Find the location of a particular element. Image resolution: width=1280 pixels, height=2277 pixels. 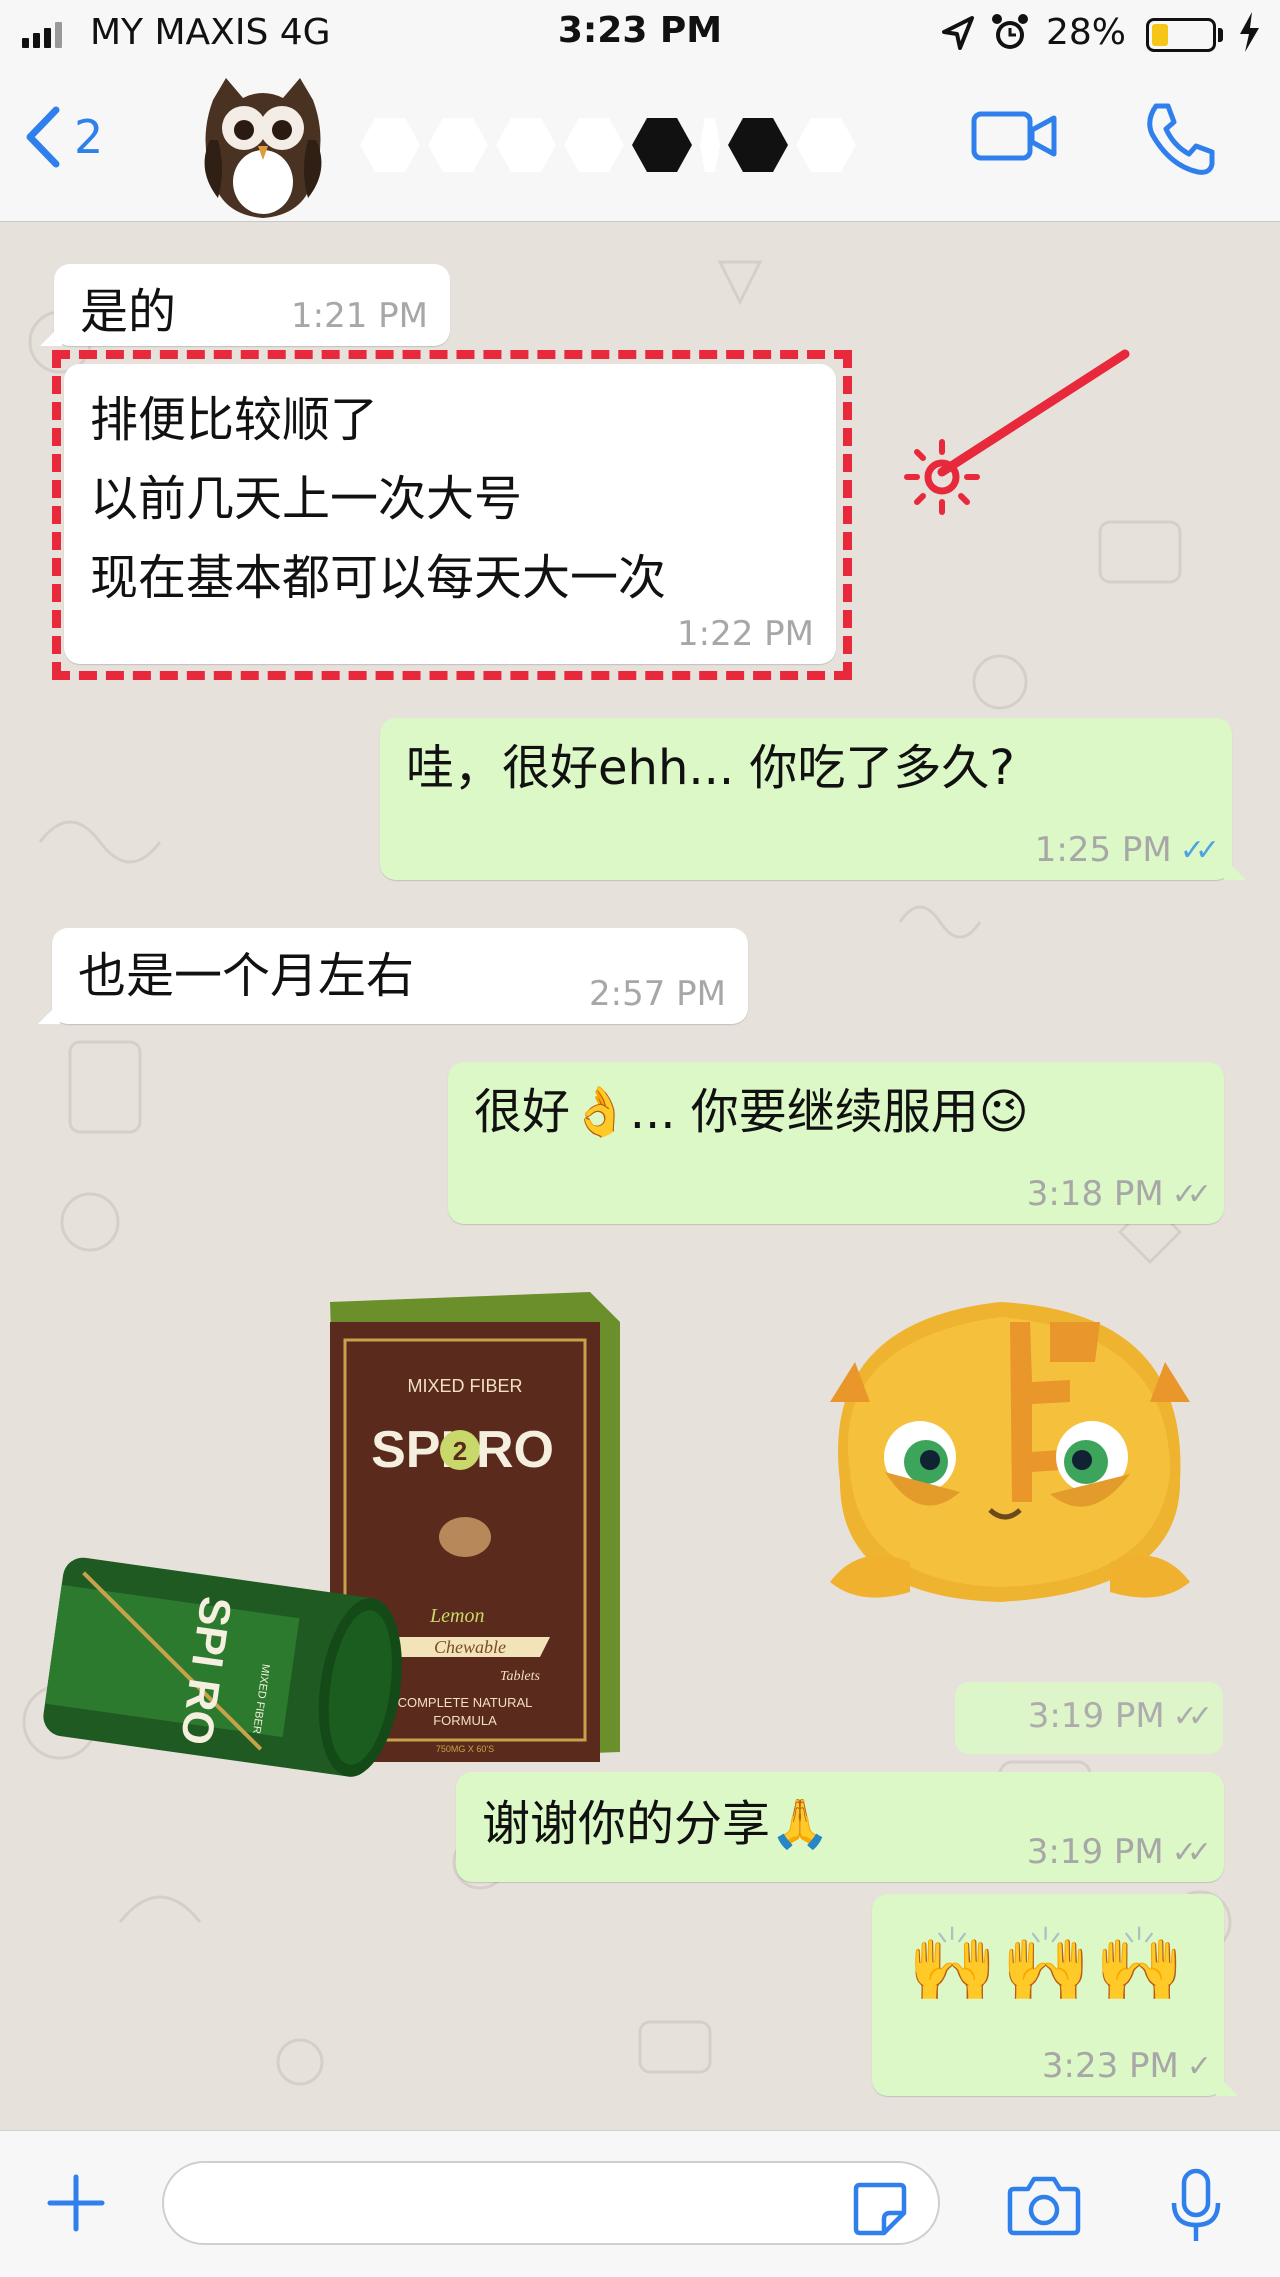

owl-avatar is located at coordinates (263, 146).